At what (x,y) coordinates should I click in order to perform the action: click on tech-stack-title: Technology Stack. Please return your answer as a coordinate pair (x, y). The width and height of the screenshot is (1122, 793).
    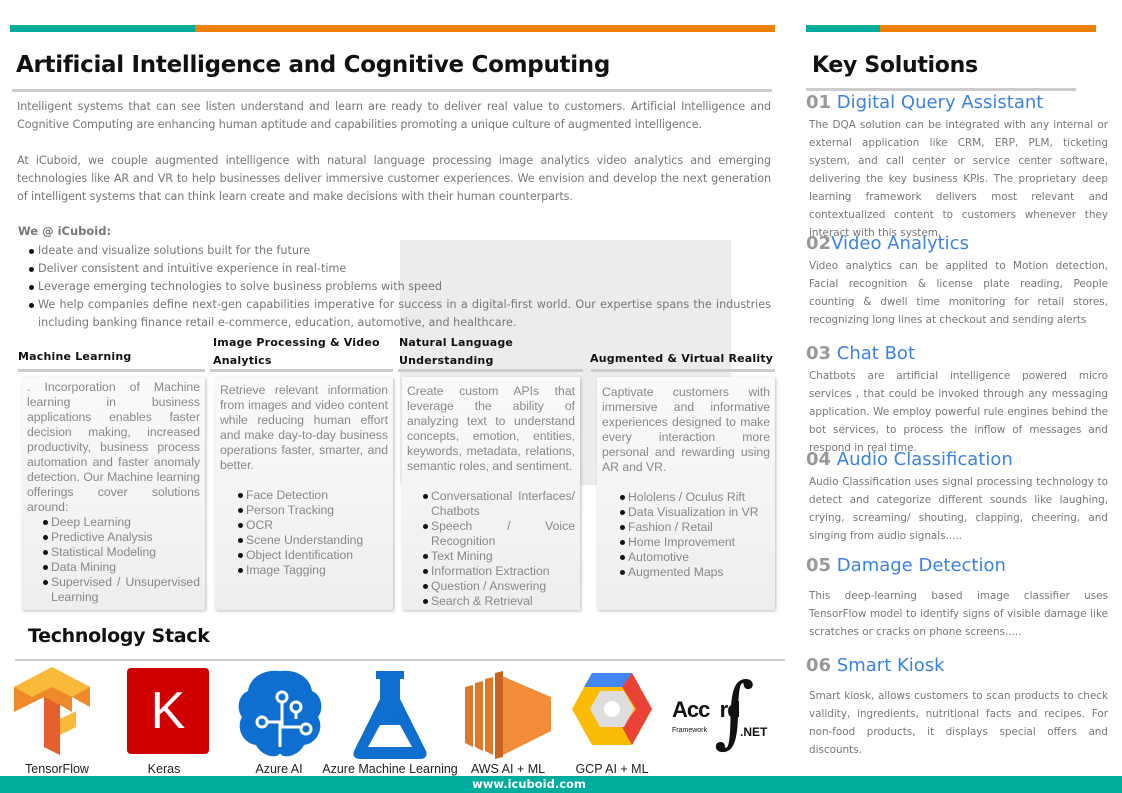
    Looking at the image, I should click on (119, 636).